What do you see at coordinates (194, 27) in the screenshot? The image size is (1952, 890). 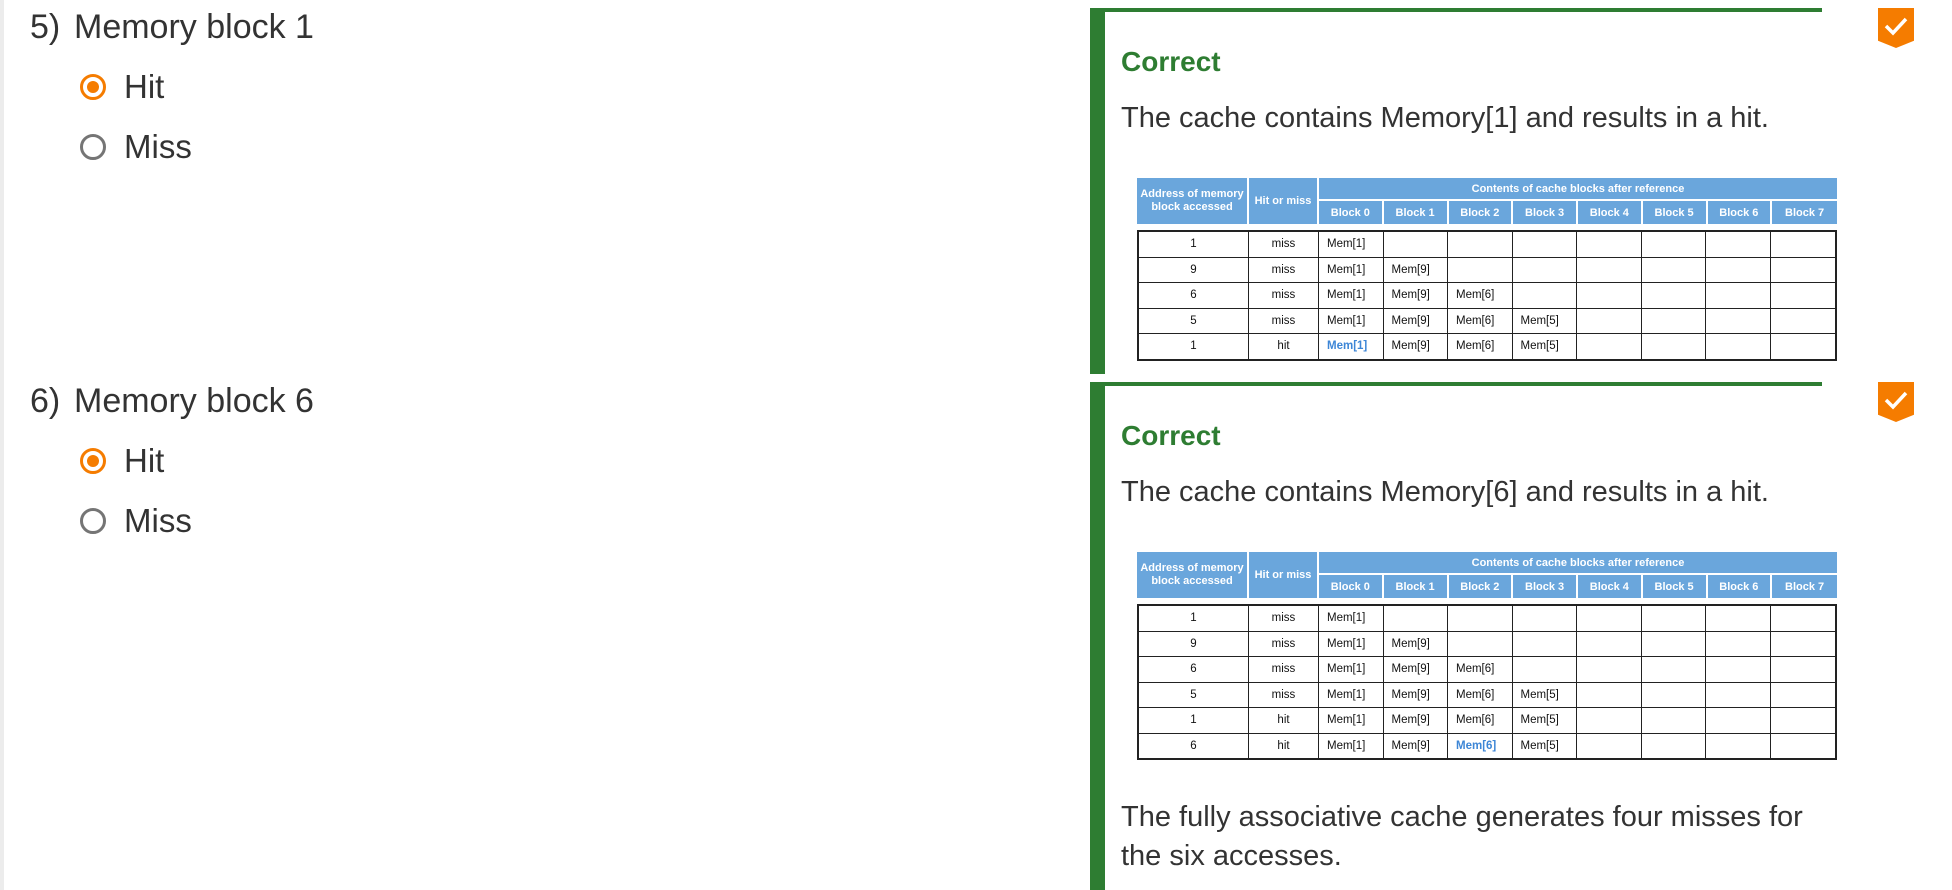 I see `question-text: Memory block 1` at bounding box center [194, 27].